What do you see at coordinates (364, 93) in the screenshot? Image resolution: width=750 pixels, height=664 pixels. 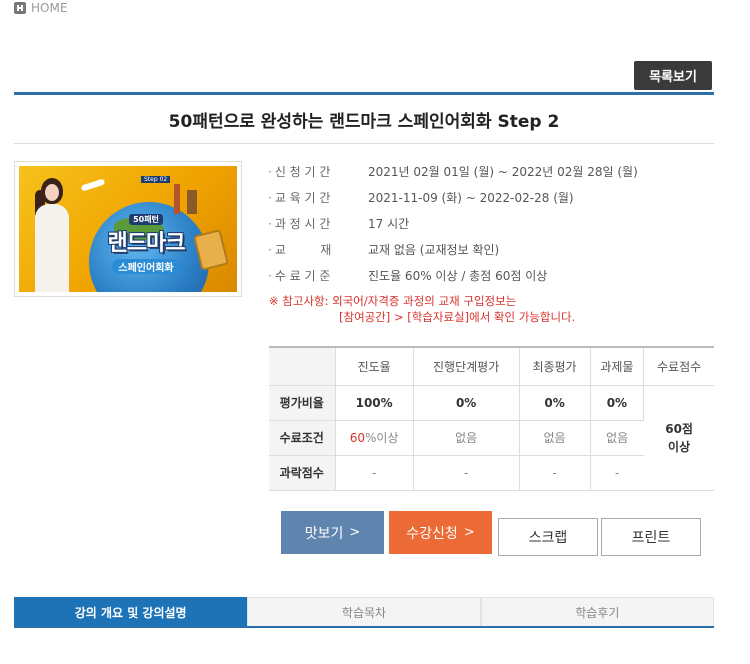 I see `header-divider` at bounding box center [364, 93].